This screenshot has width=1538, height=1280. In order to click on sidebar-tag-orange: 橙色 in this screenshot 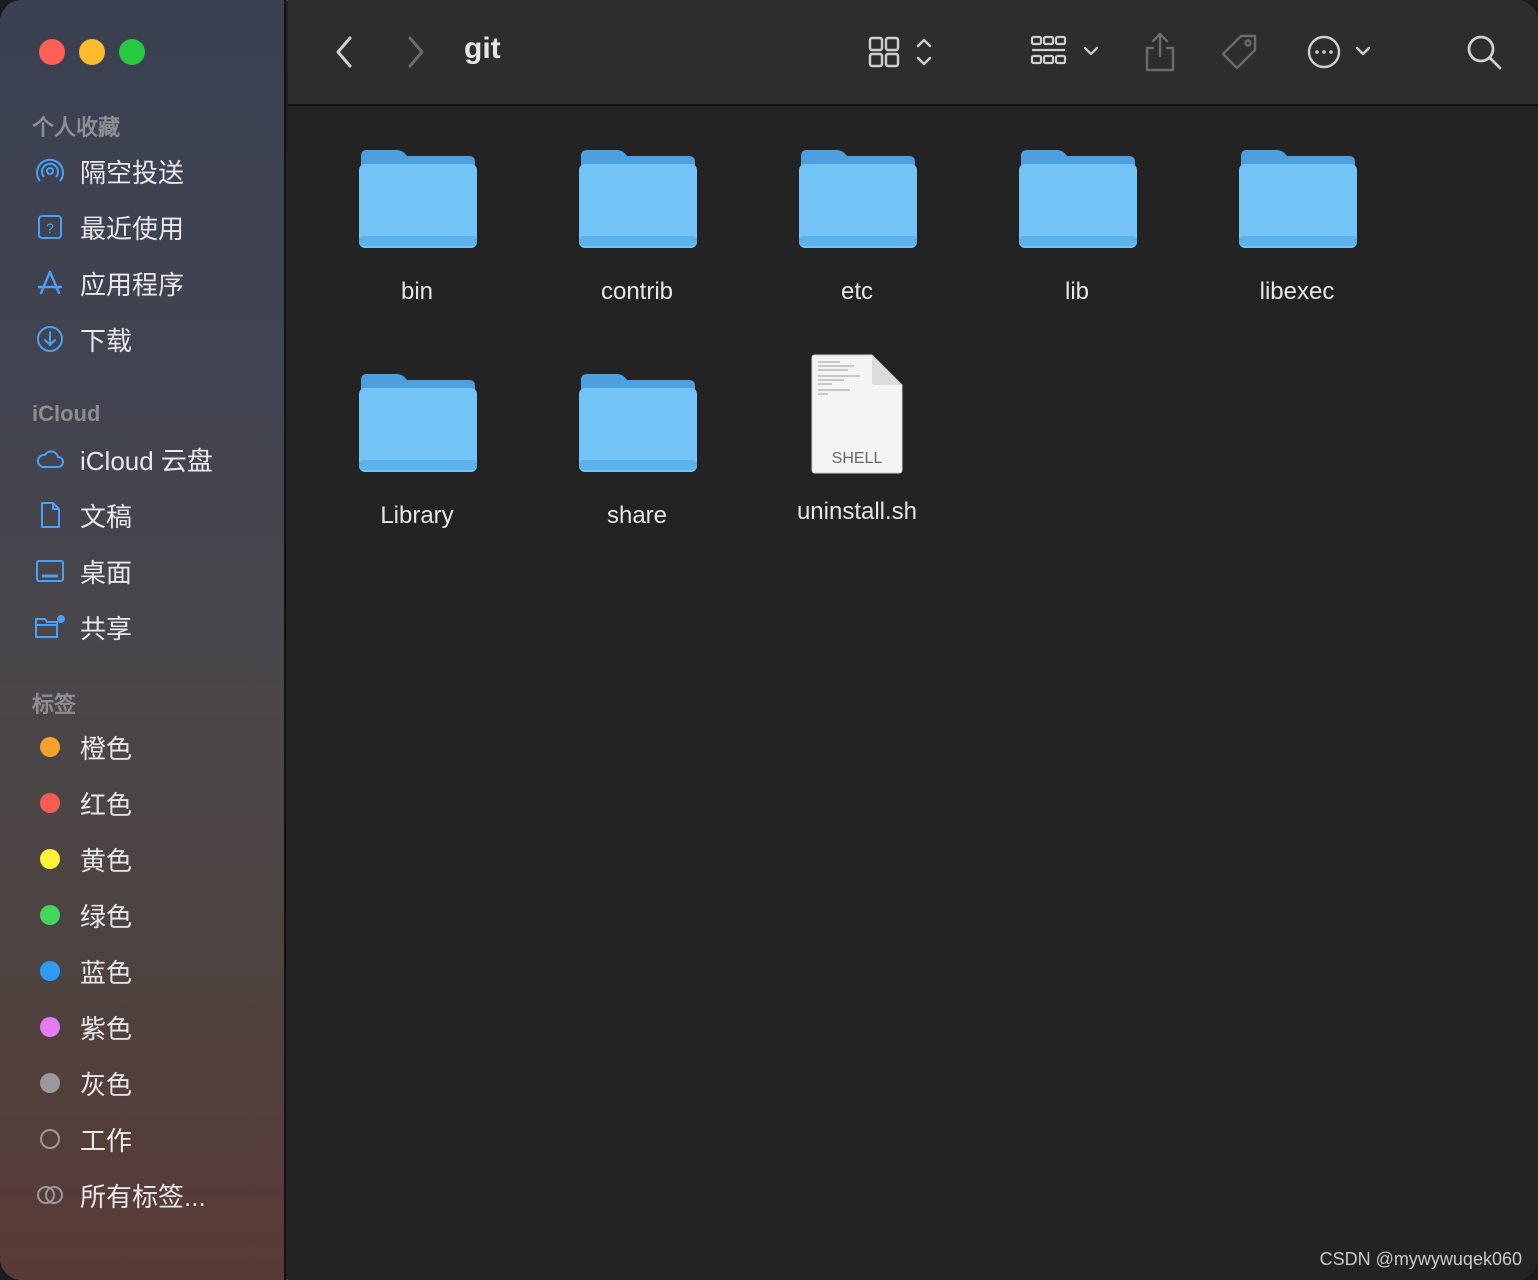, I will do `click(152, 747)`.